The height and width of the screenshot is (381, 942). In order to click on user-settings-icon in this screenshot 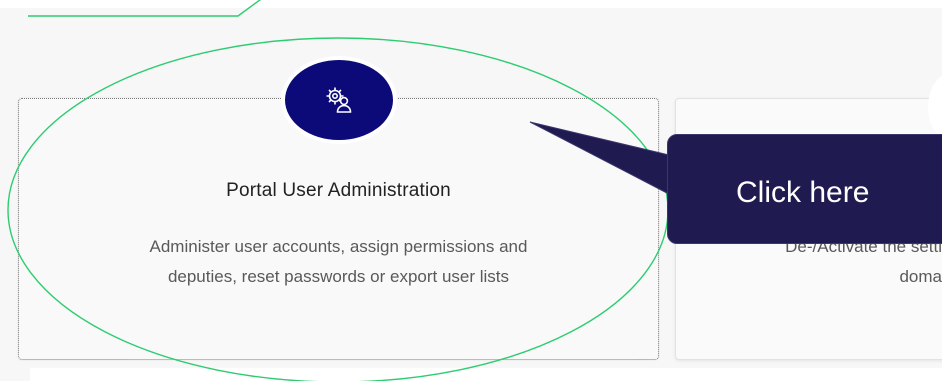, I will do `click(339, 100)`.